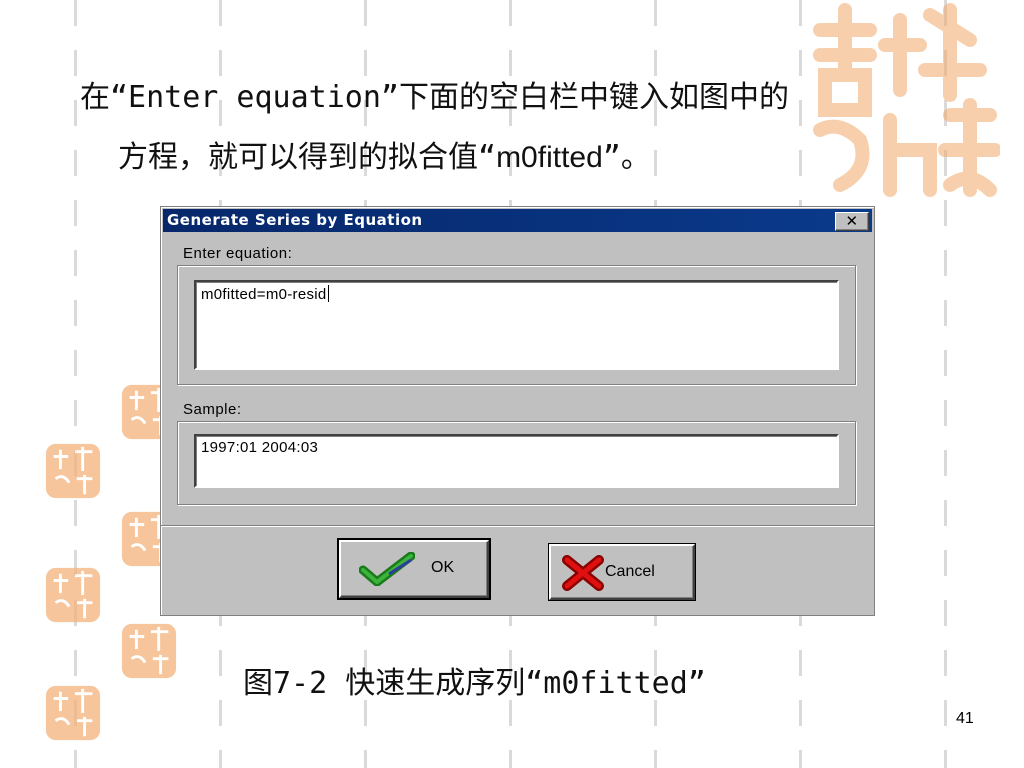 This screenshot has height=768, width=1024. I want to click on heading-line-1: 在“Enter equation”下面的空白栏中键入如图中的, so click(434, 97).